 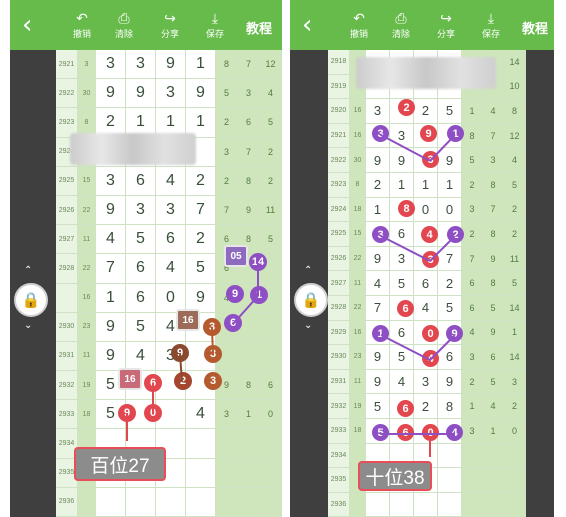 I want to click on issue-number-cell: 2928, so click(x=339, y=308).